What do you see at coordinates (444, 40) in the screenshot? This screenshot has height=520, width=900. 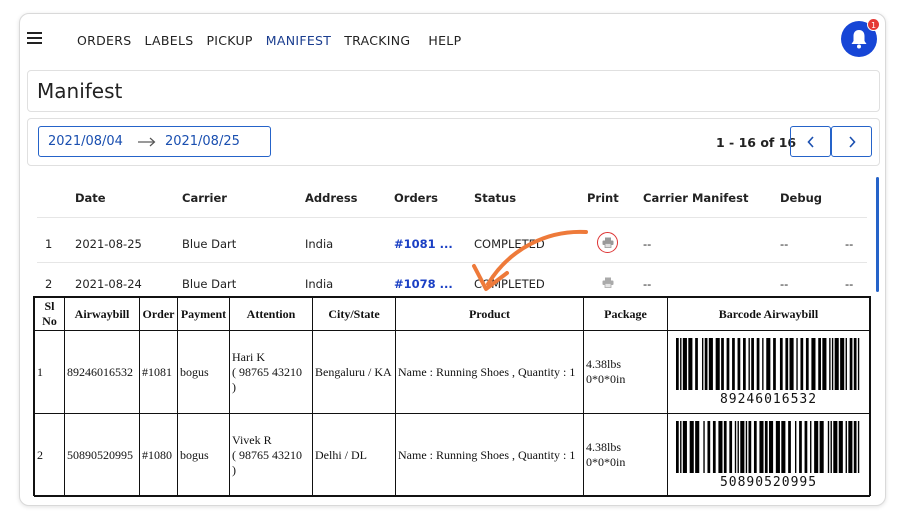 I see `nav-help: HELP` at bounding box center [444, 40].